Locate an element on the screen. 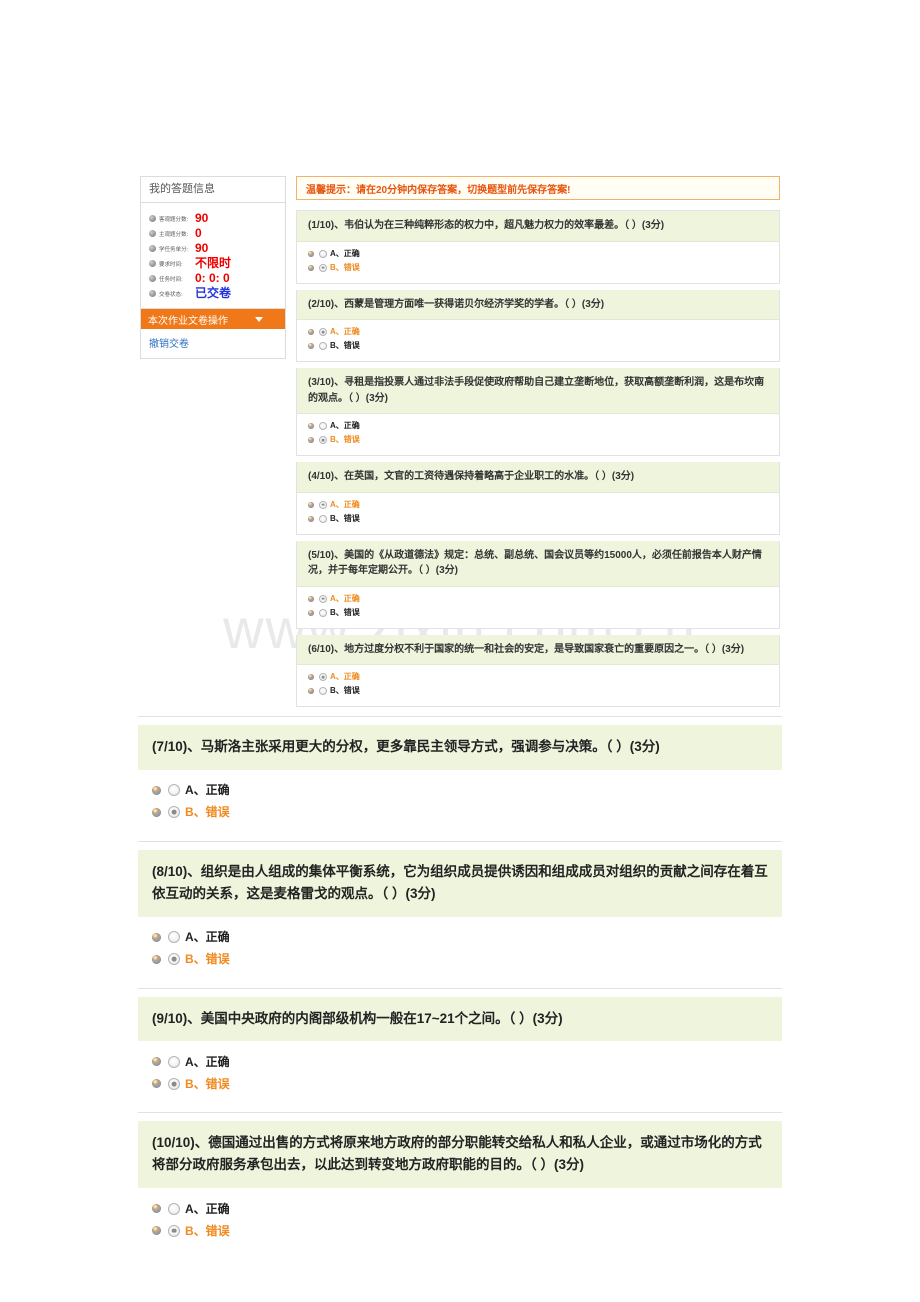 This screenshot has width=920, height=1302. stat-row: 交卷状态: 已交卷 is located at coordinates (213, 293).